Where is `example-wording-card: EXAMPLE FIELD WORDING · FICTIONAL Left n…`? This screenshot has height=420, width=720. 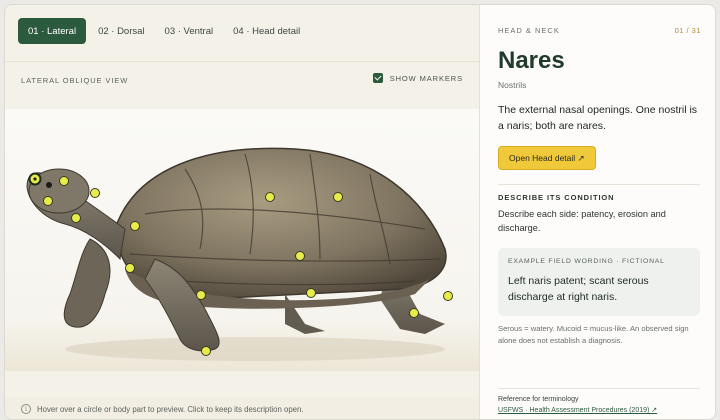
example-wording-card: EXAMPLE FIELD WORDING · FICTIONAL Left n… is located at coordinates (599, 282).